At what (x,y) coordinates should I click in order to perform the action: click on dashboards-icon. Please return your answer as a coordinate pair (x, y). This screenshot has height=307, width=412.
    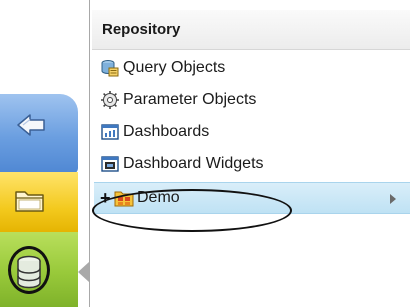
    Looking at the image, I should click on (110, 132).